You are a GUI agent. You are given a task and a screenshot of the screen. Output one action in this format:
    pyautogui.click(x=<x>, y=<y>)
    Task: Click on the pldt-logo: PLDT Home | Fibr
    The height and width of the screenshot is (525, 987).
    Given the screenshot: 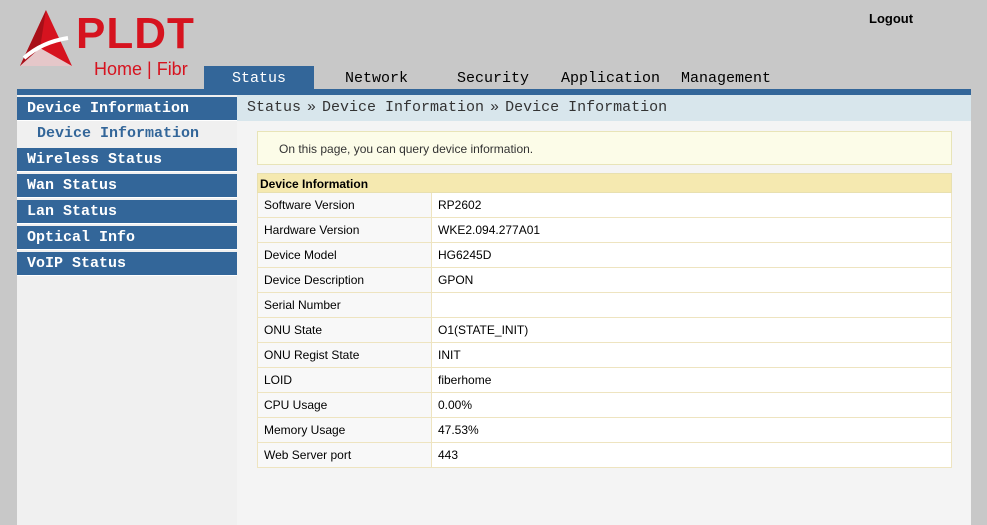 What is the action you would take?
    pyautogui.click(x=111, y=46)
    